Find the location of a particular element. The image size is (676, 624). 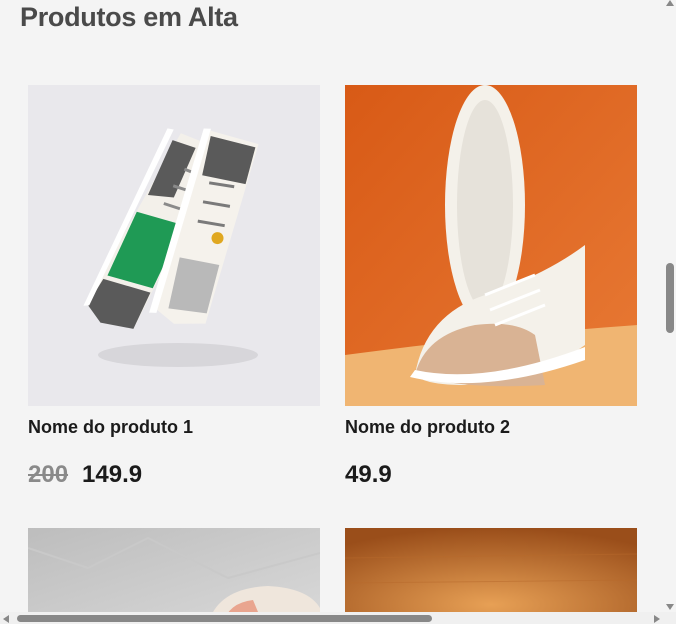

vertical-scrollbar is located at coordinates (670, 306).